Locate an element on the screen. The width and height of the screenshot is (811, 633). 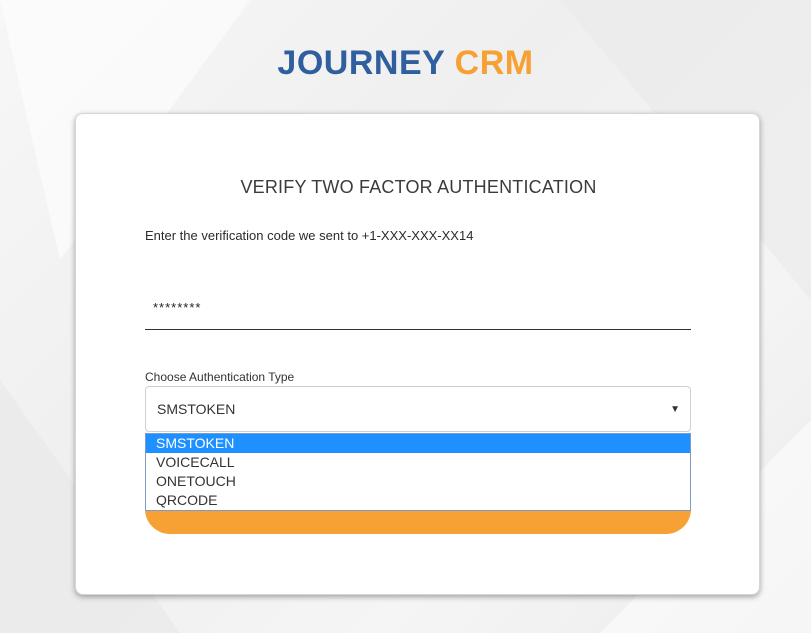
brand-logo-primary: JOURNEY is located at coordinates (361, 63).